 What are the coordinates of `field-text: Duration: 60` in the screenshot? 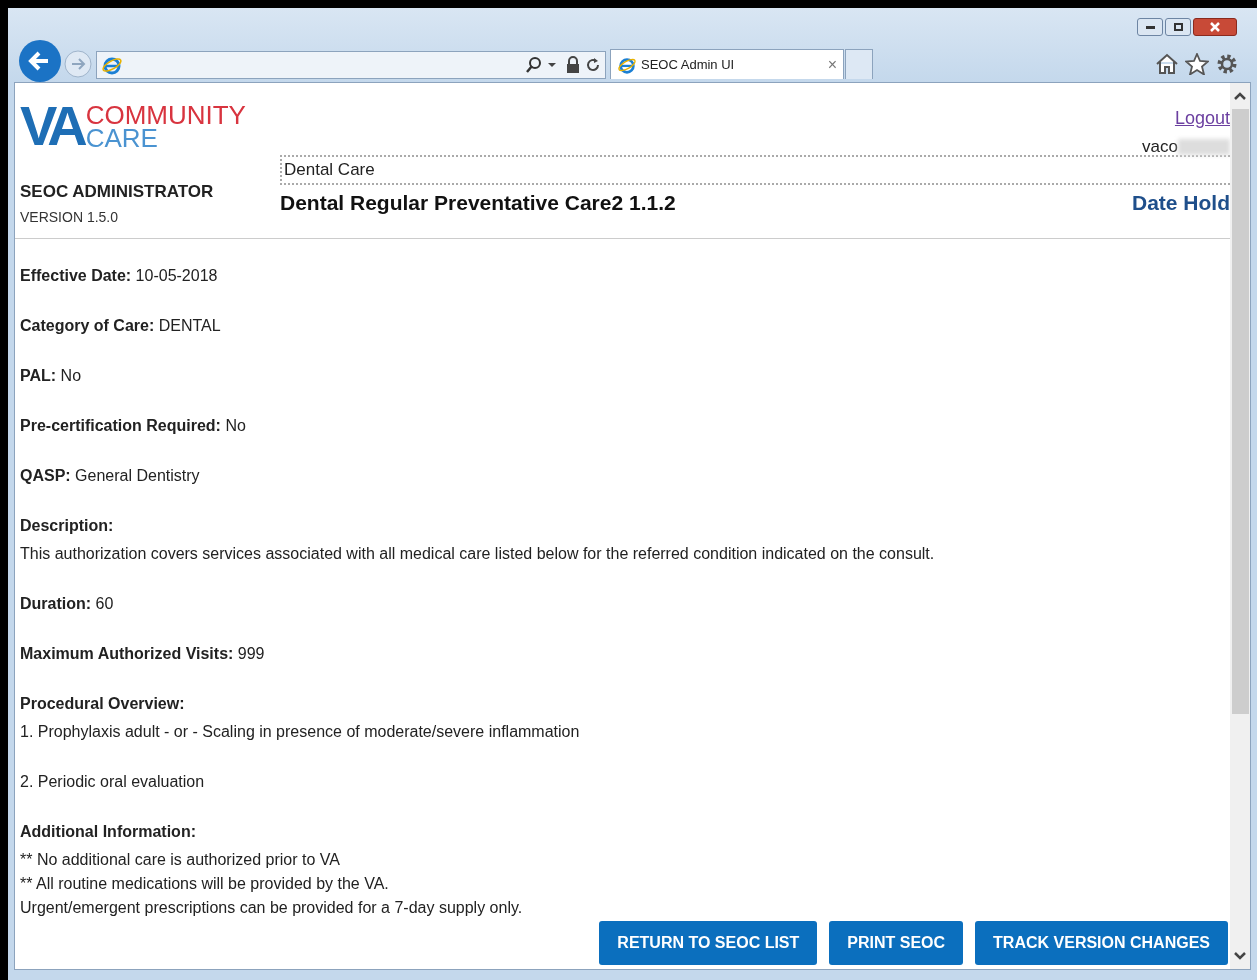 It's located at (67, 604).